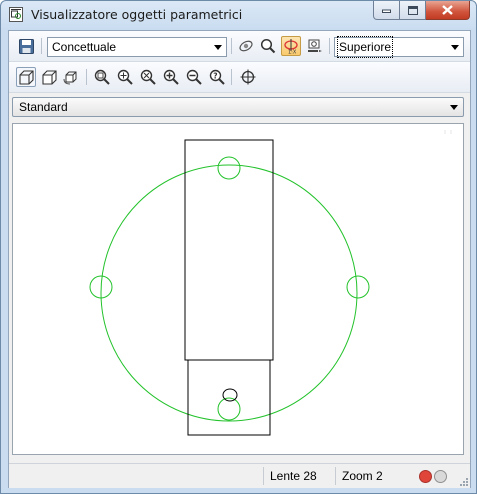  I want to click on zoom-in-button, so click(171, 77).